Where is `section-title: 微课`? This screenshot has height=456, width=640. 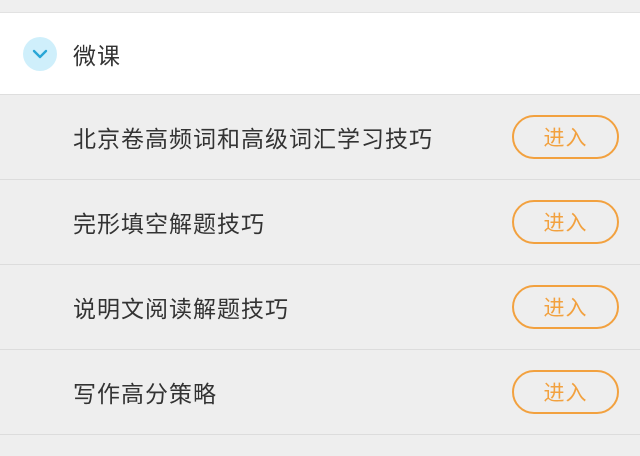
section-title: 微课 is located at coordinates (97, 56).